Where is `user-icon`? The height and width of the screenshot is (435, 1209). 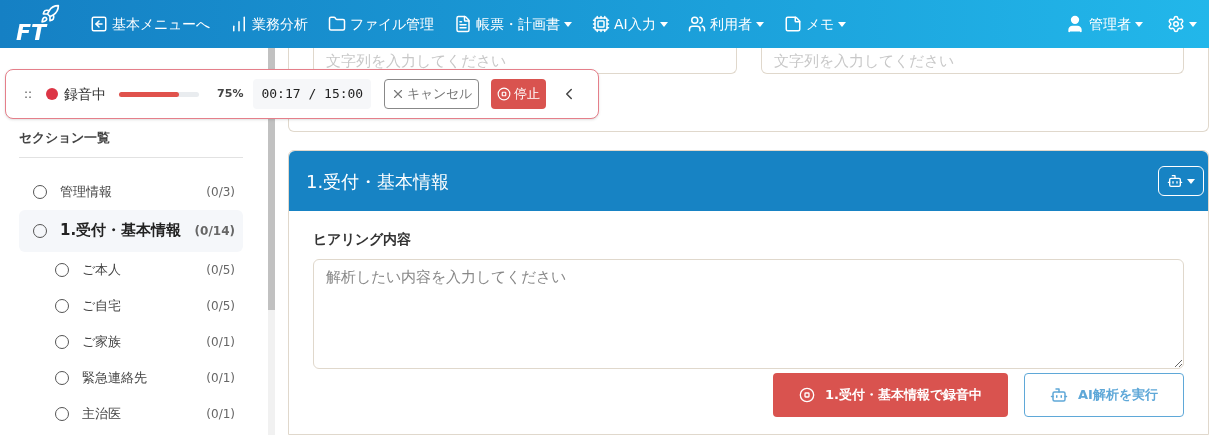 user-icon is located at coordinates (1075, 24).